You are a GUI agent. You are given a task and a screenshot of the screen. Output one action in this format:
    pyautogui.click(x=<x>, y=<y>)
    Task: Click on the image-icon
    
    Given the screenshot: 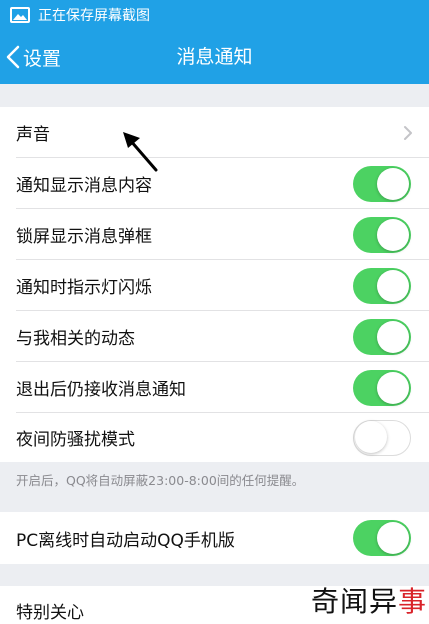 What is the action you would take?
    pyautogui.click(x=20, y=15)
    